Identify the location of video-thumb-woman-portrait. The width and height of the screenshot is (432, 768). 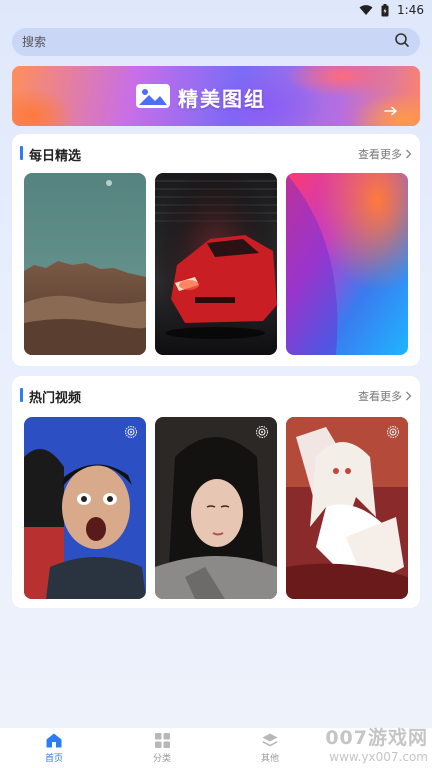
(216, 508).